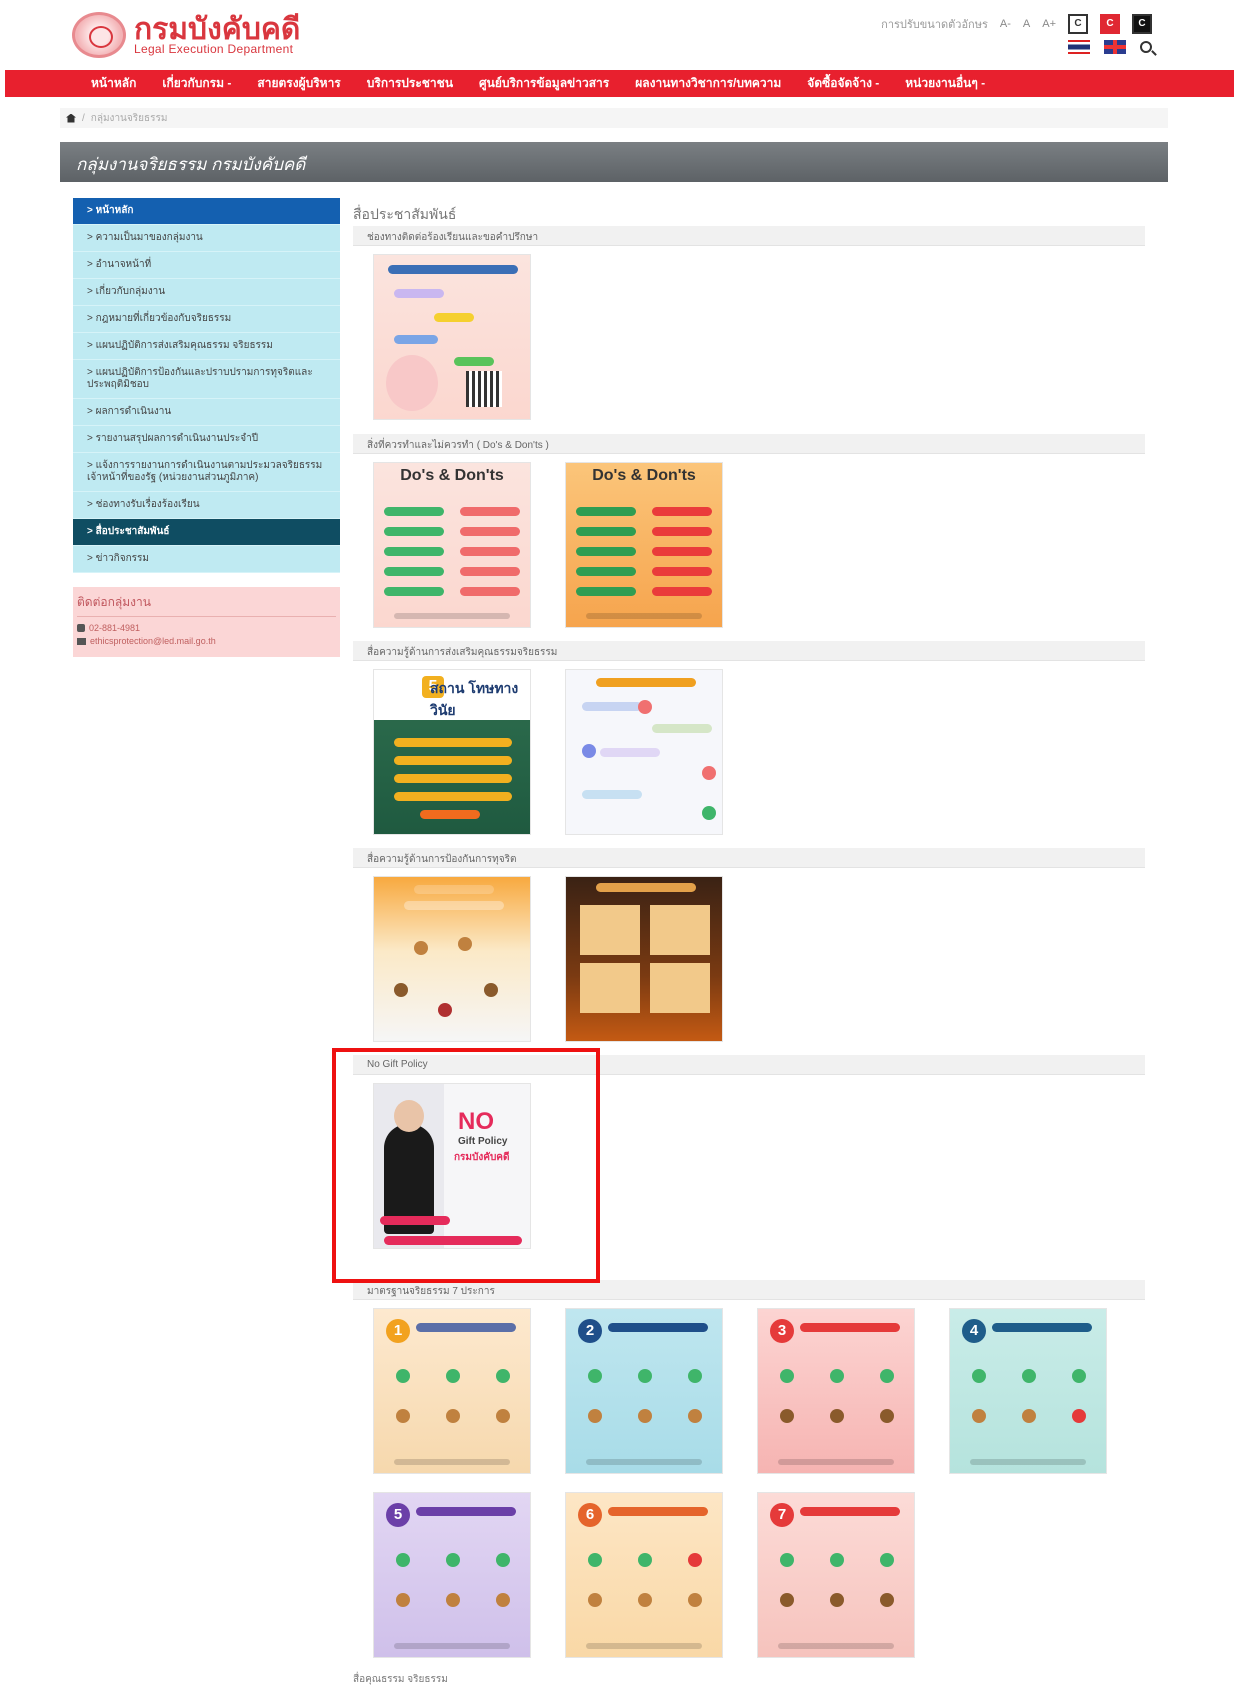  I want to click on phone-icon, so click(81, 628).